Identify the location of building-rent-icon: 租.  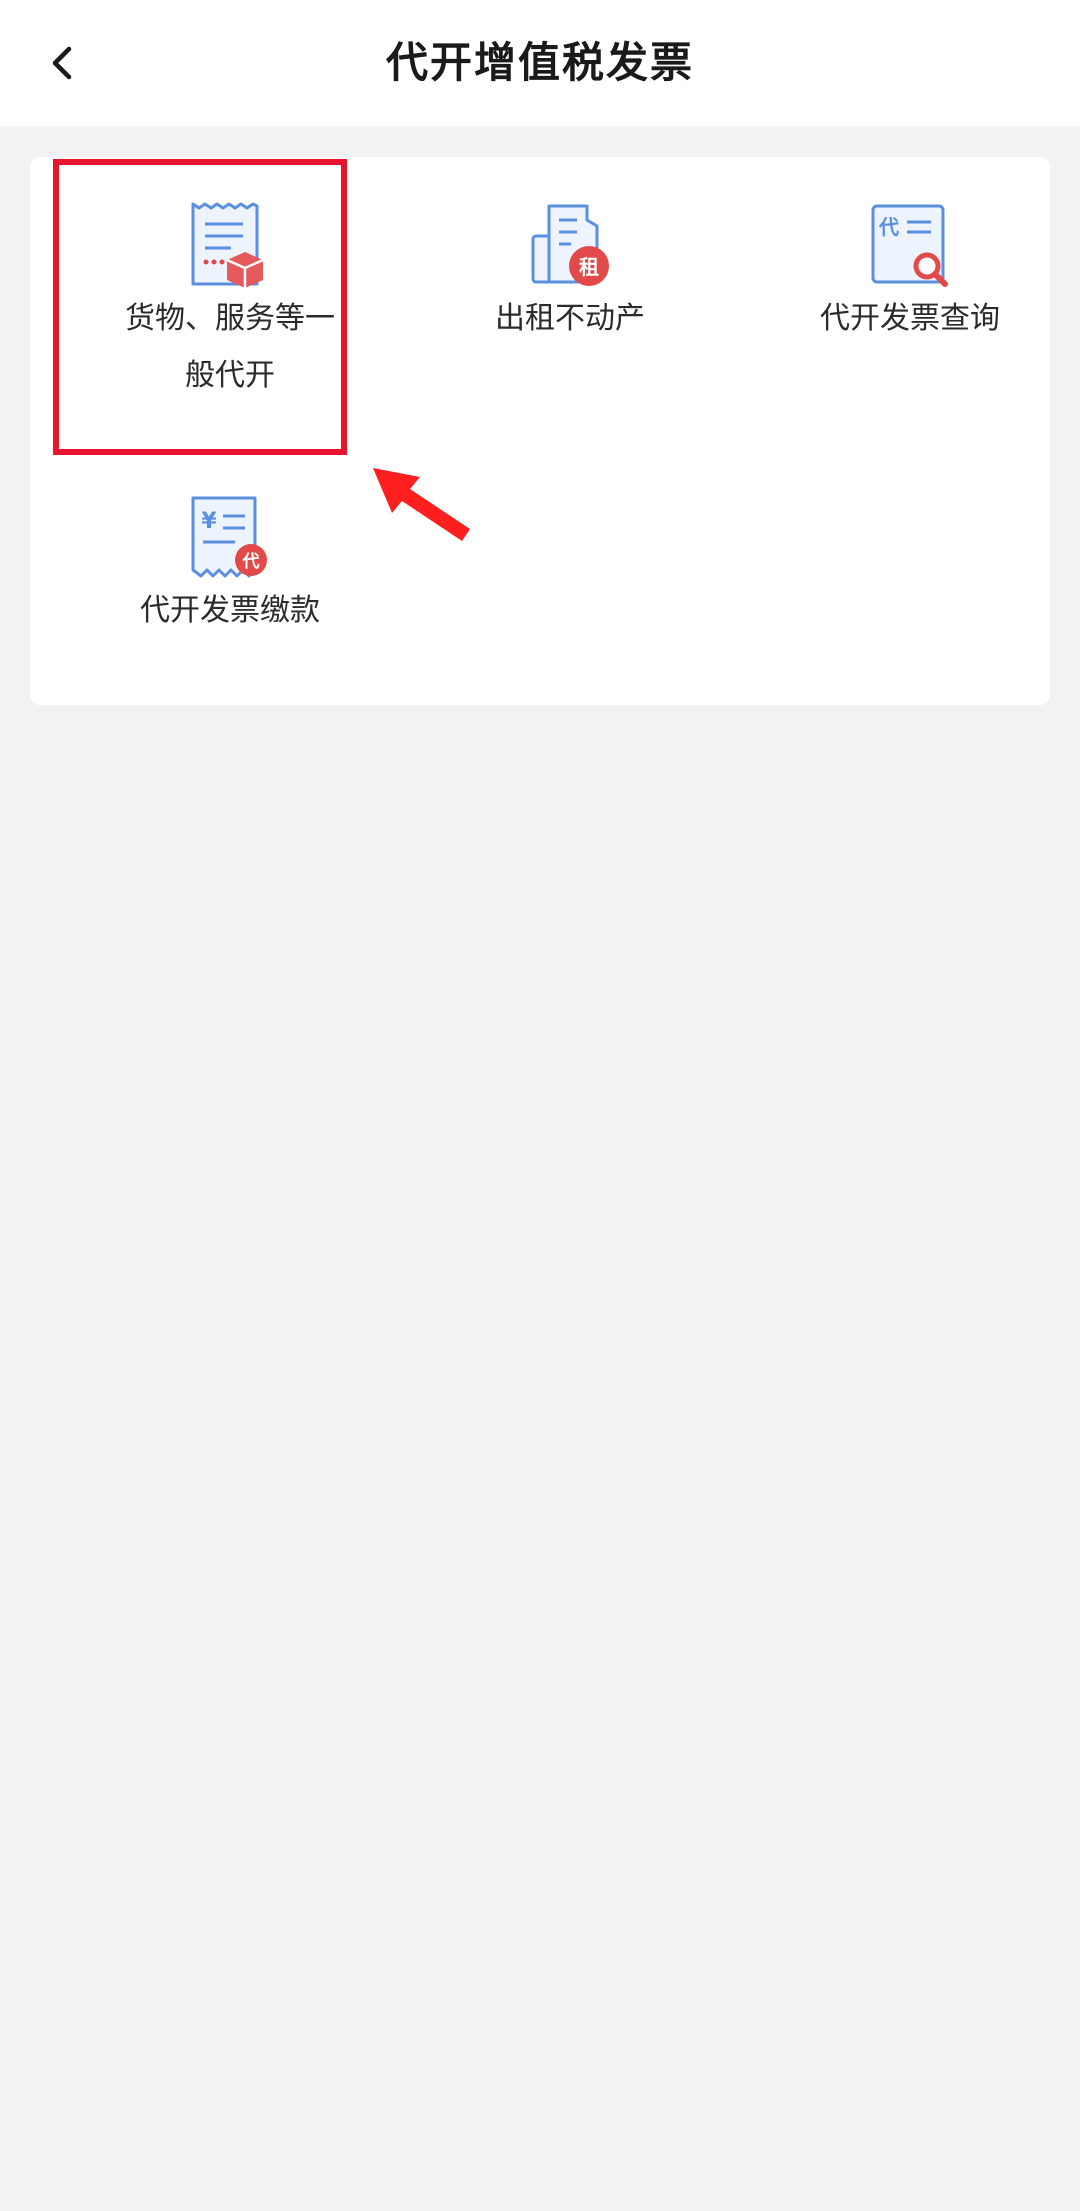
(570, 245).